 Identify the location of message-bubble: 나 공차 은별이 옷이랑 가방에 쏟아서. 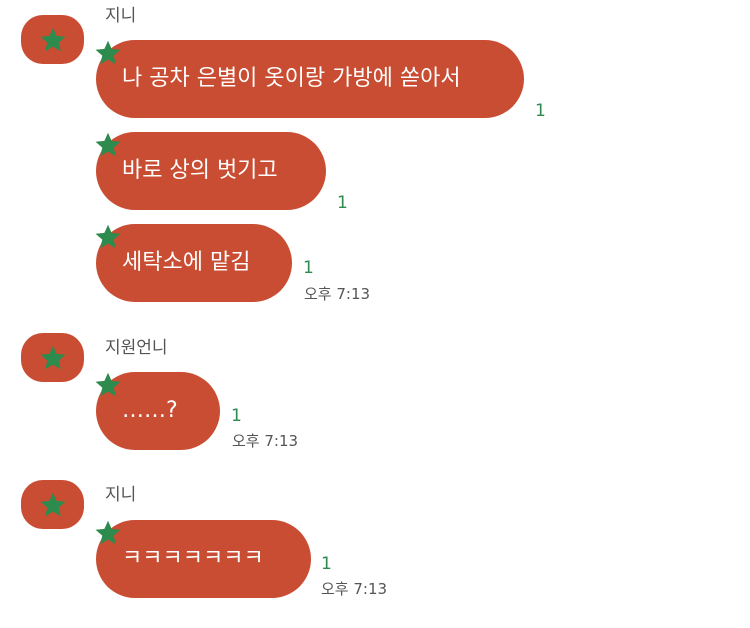
(309, 79).